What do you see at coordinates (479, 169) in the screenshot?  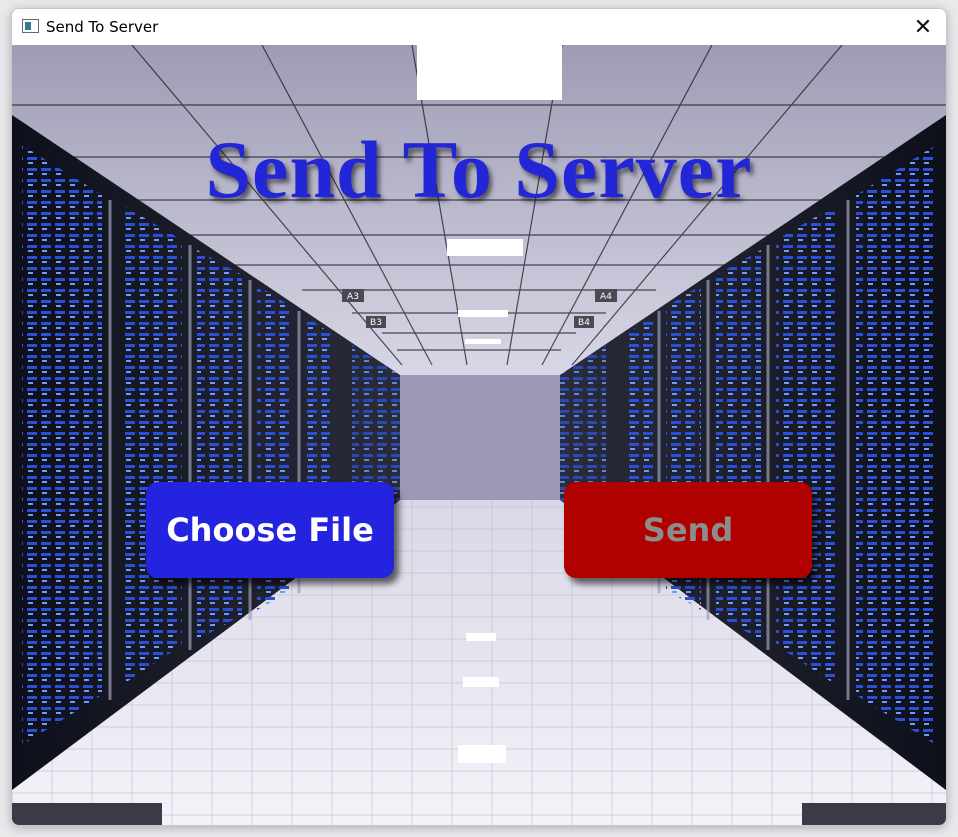 I see `page-title: Send To Server` at bounding box center [479, 169].